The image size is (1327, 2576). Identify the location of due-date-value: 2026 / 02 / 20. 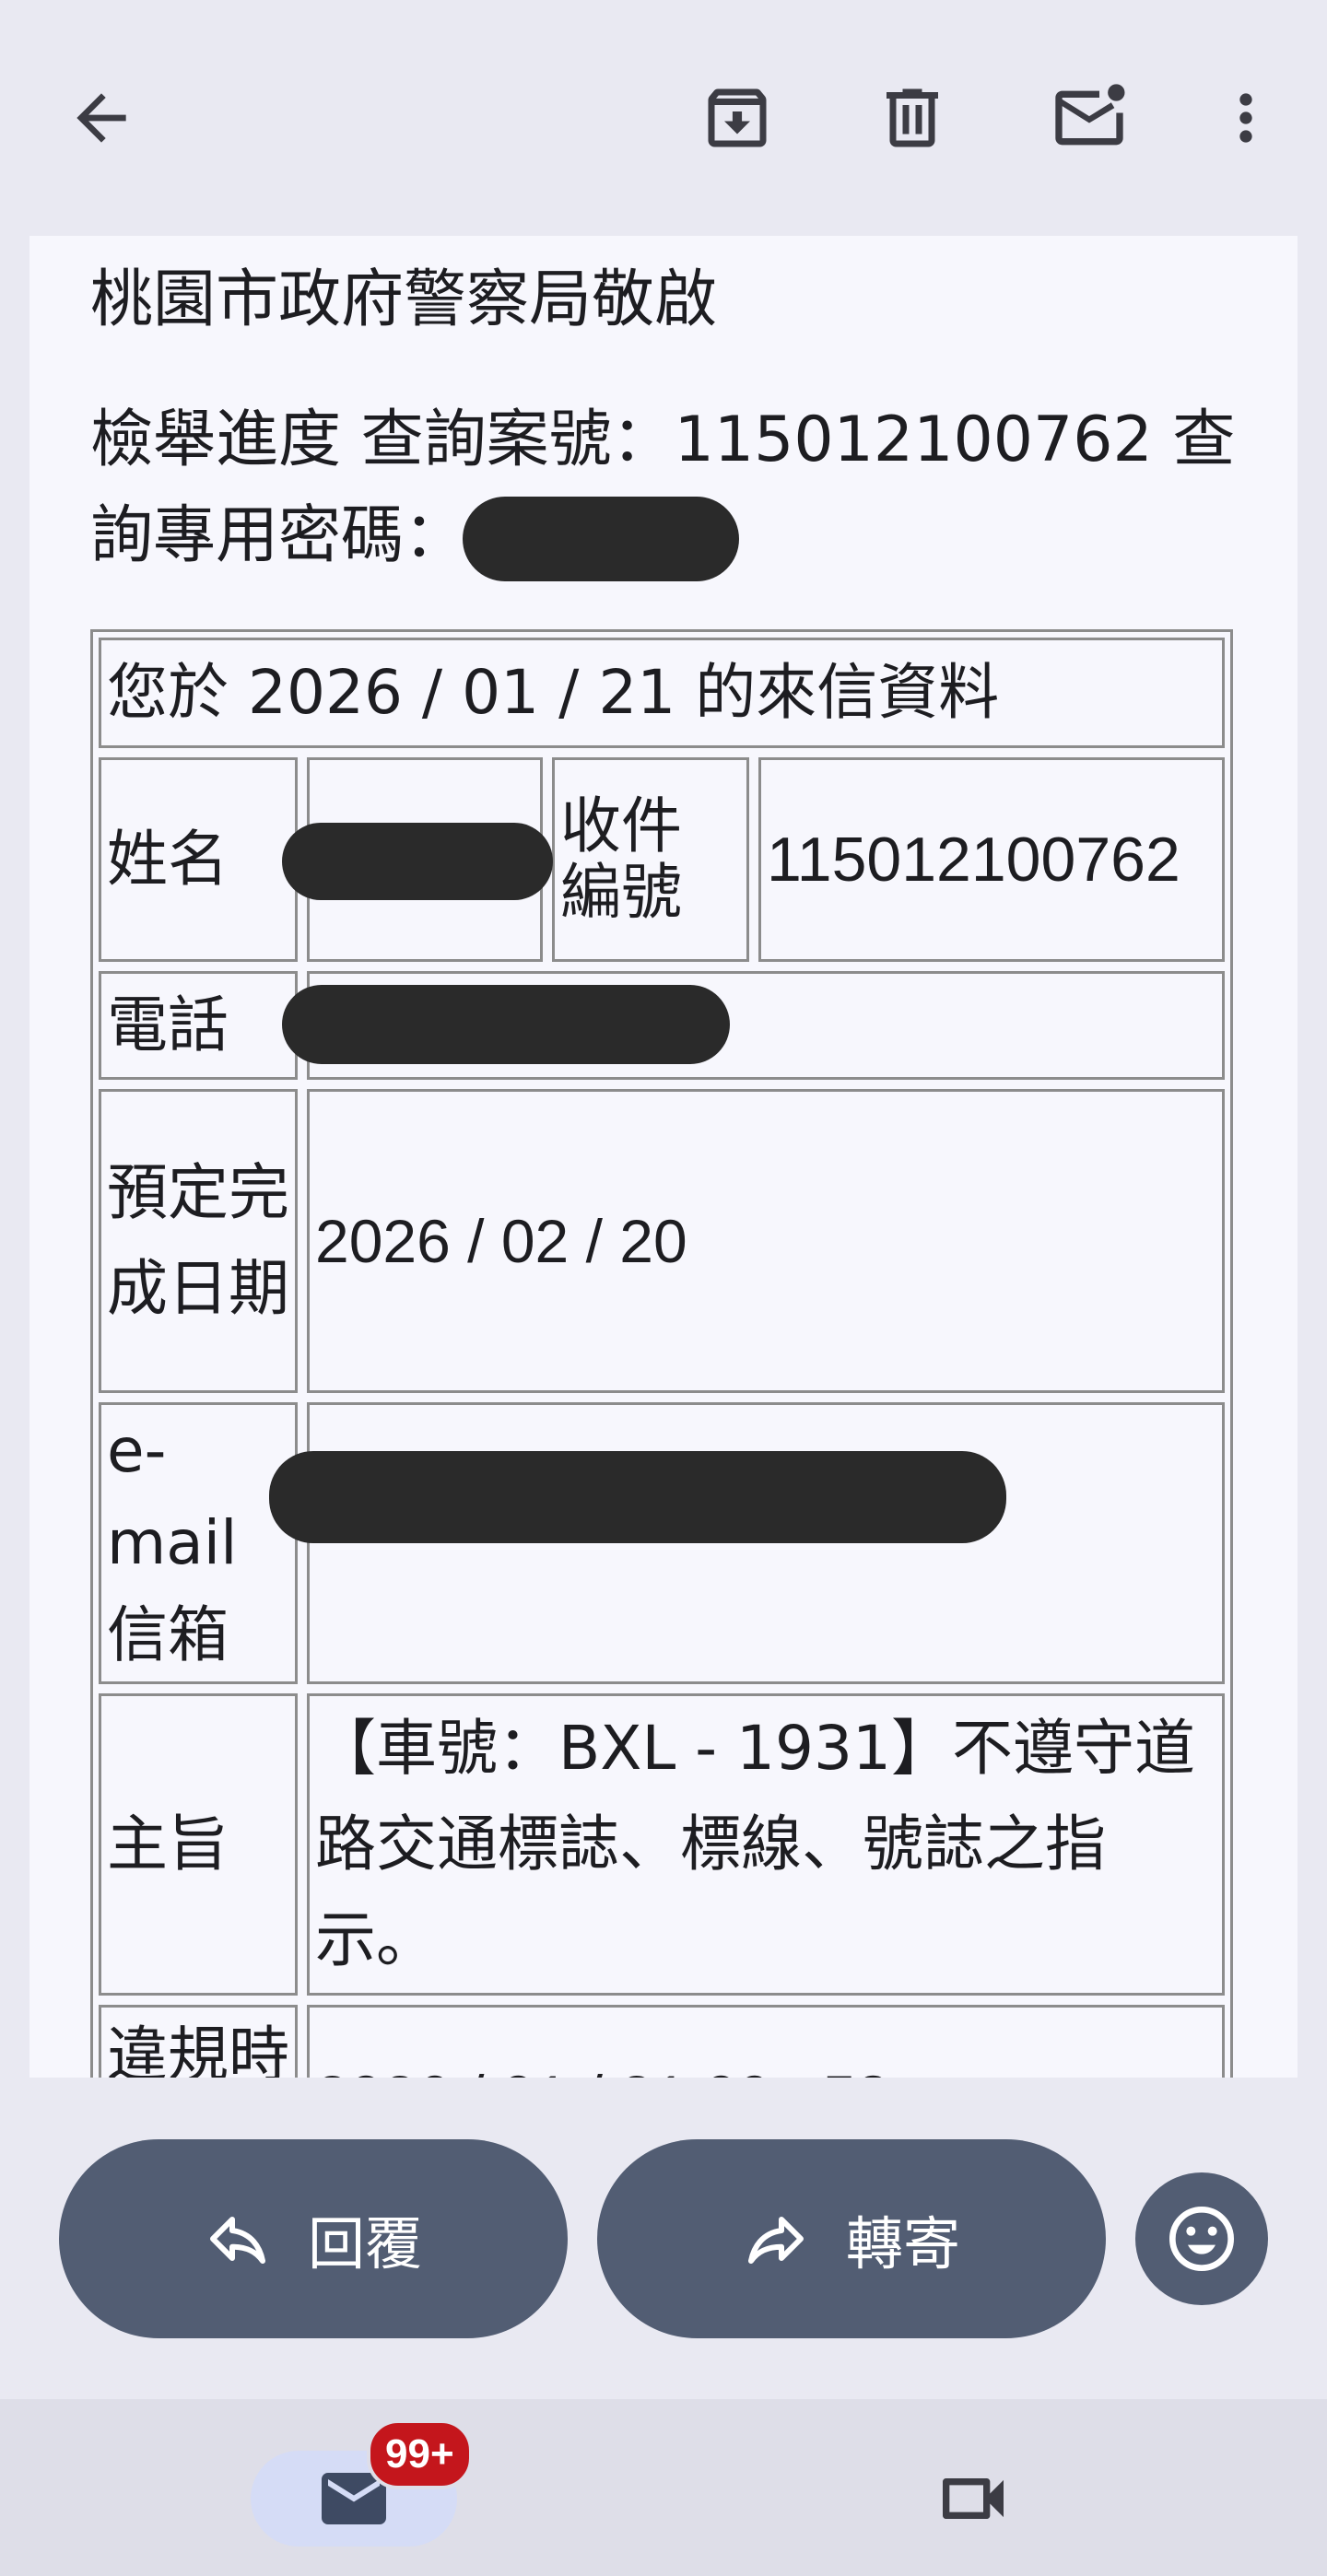
(766, 1241).